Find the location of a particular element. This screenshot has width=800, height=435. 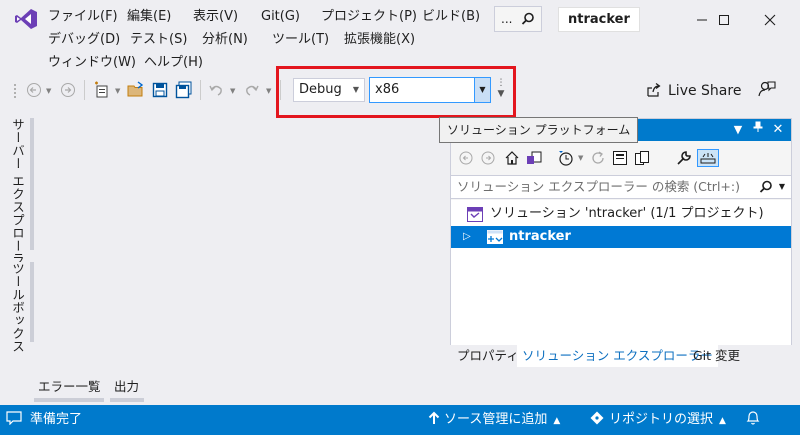

repository-label: リポジトリの選択 is located at coordinates (661, 419).